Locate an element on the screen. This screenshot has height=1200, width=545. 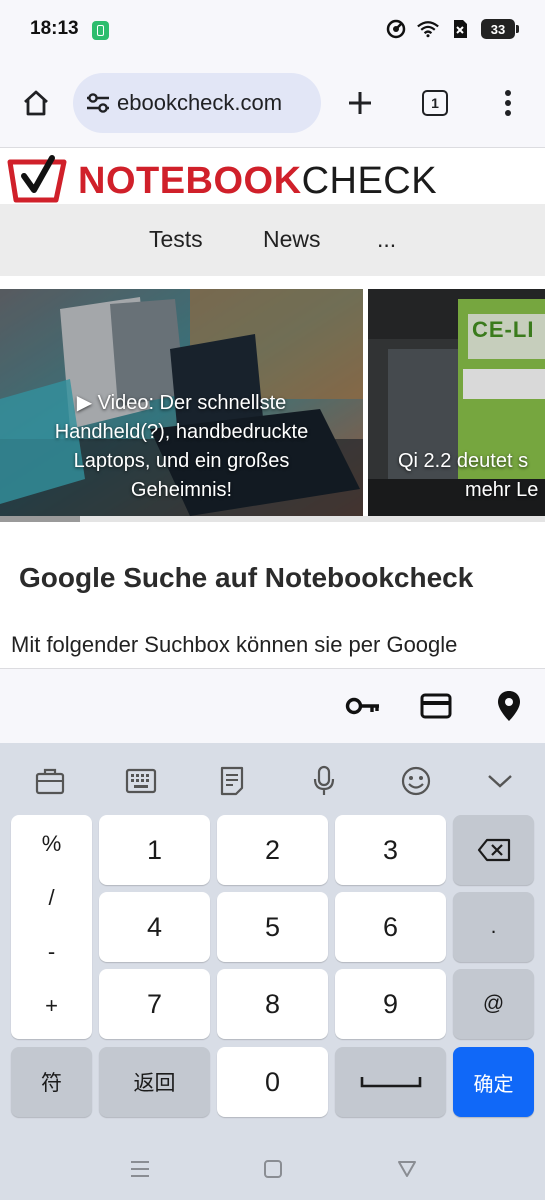
carousel-scrollbar is located at coordinates (272, 519).